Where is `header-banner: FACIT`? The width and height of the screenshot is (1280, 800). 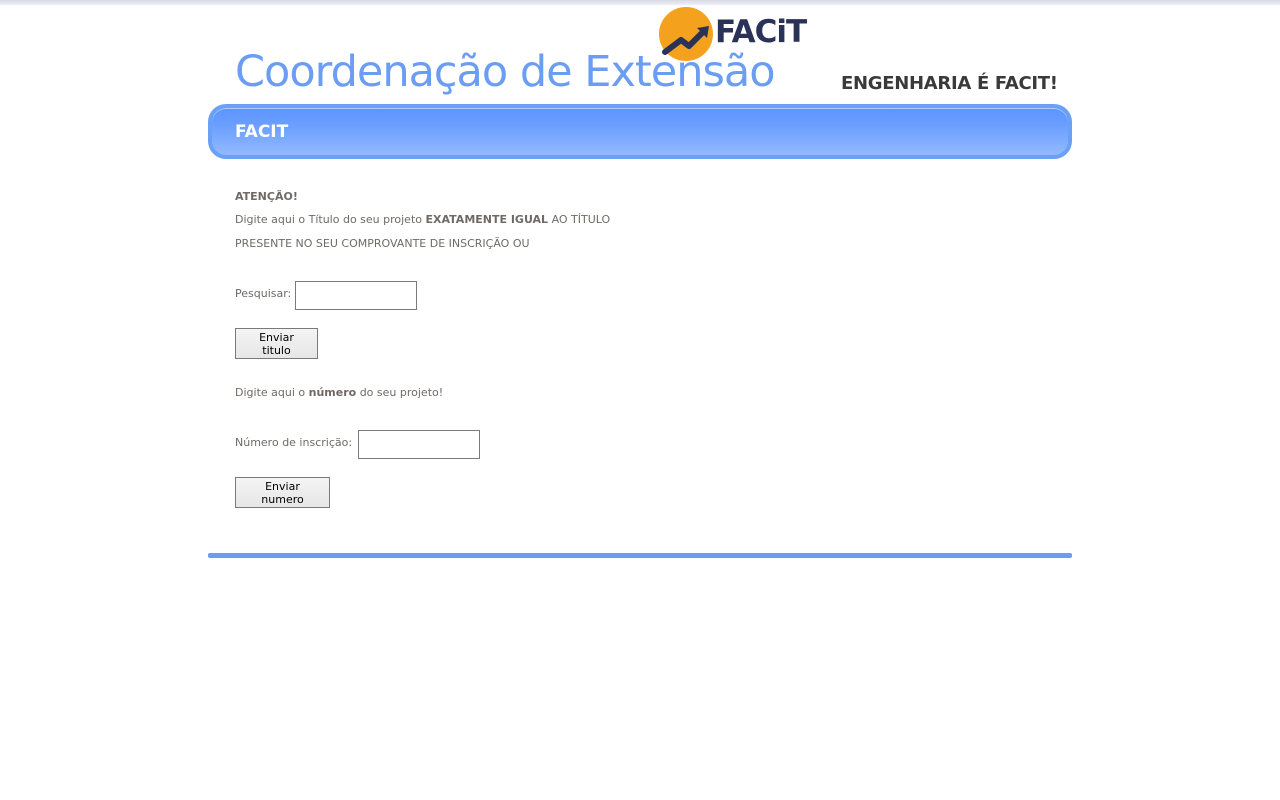
header-banner: FACIT is located at coordinates (640, 131).